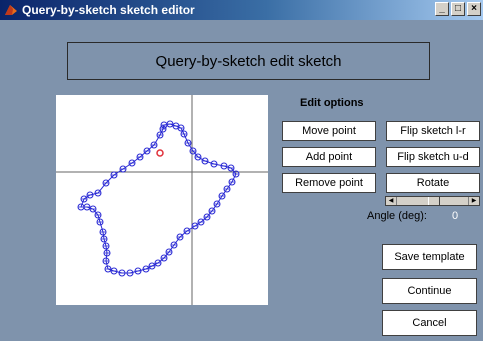  What do you see at coordinates (108, 10) in the screenshot?
I see `window-title: Query-by-sketch sketch editor` at bounding box center [108, 10].